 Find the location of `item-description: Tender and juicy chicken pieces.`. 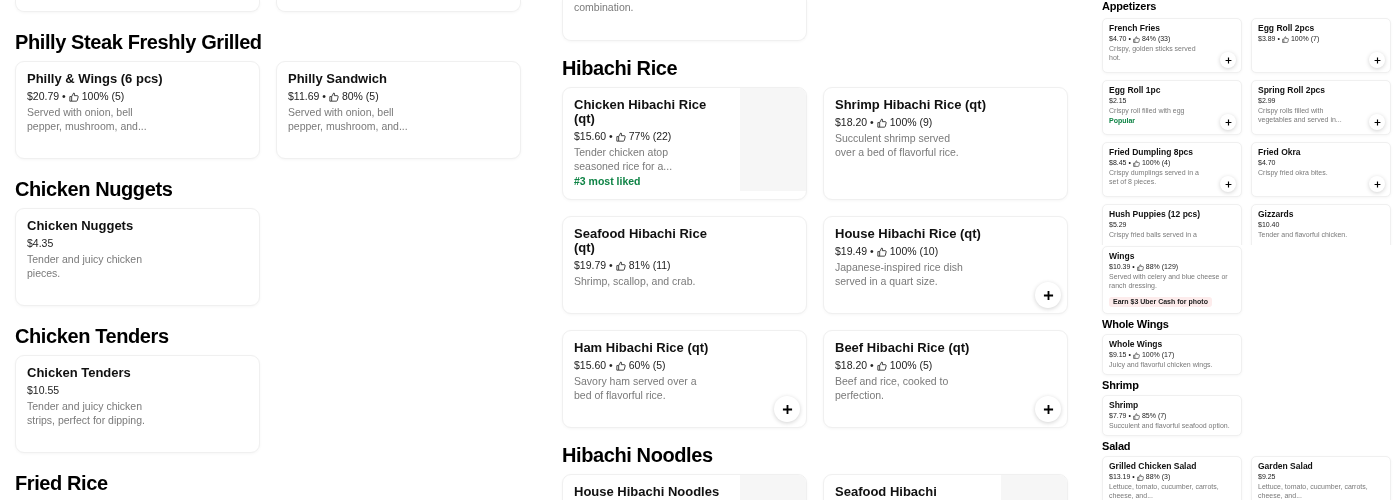

item-description: Tender and juicy chicken pieces. is located at coordinates (85, 266).